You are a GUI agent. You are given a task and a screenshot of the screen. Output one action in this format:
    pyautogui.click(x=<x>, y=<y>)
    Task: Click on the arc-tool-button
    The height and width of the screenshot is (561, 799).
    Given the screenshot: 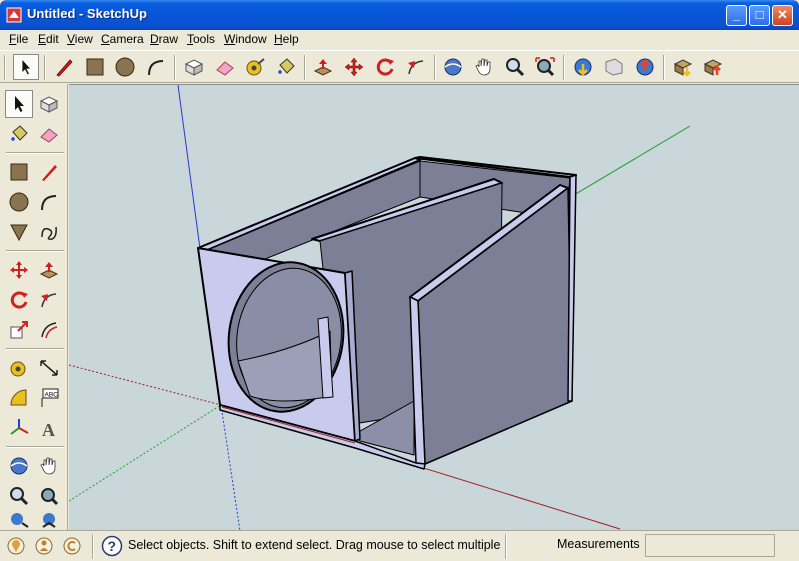 What is the action you would take?
    pyautogui.click(x=156, y=67)
    